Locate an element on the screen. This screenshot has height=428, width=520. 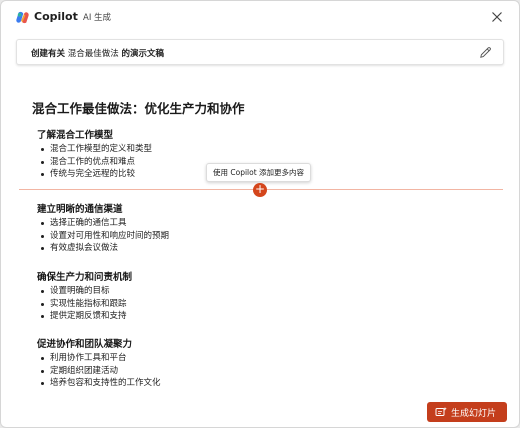
bullet-item: 传统与完全远程的比较 is located at coordinates (96, 174).